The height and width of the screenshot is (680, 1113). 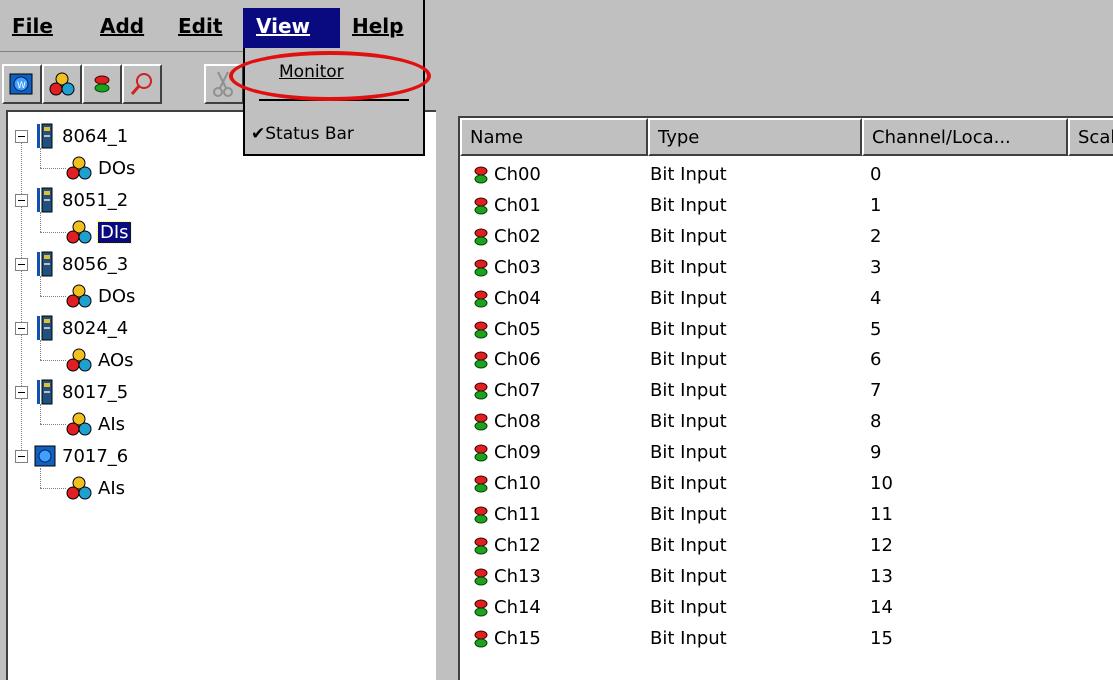 I want to click on column-header-type: Type, so click(x=755, y=137).